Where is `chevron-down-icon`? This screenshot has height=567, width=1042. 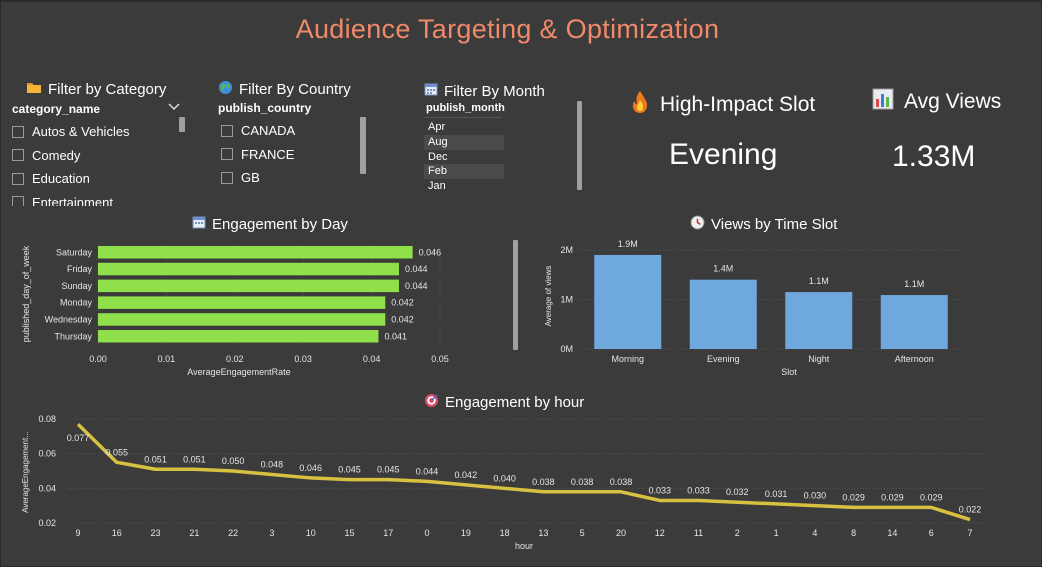
chevron-down-icon is located at coordinates (174, 107).